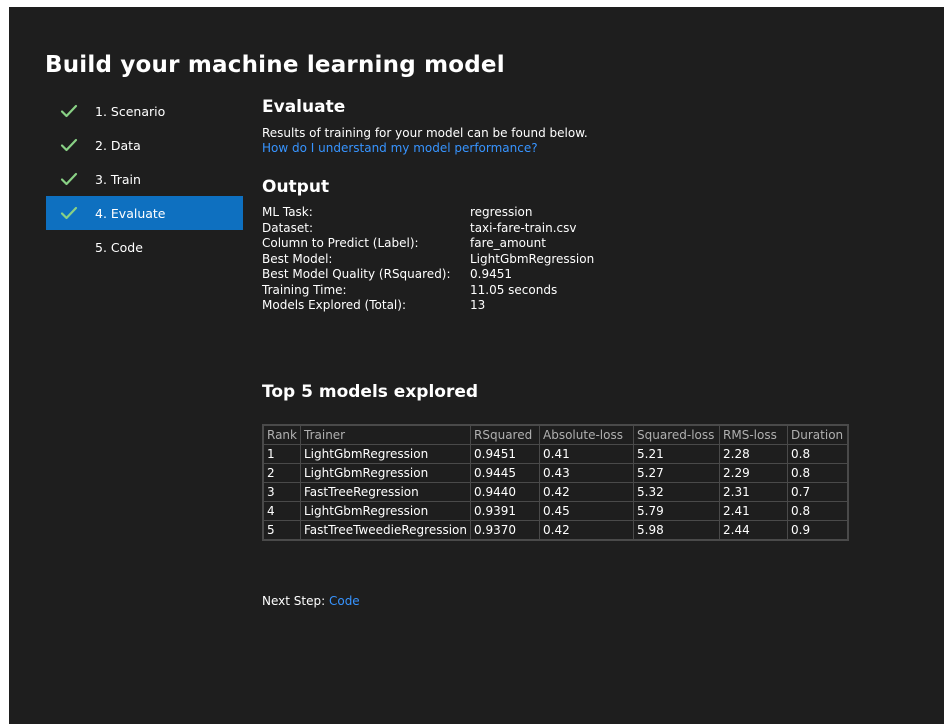 Image resolution: width=944 pixels, height=724 pixels. Describe the element at coordinates (587, 454) in the screenshot. I see `cell-absolute-loss: 0.41` at that location.